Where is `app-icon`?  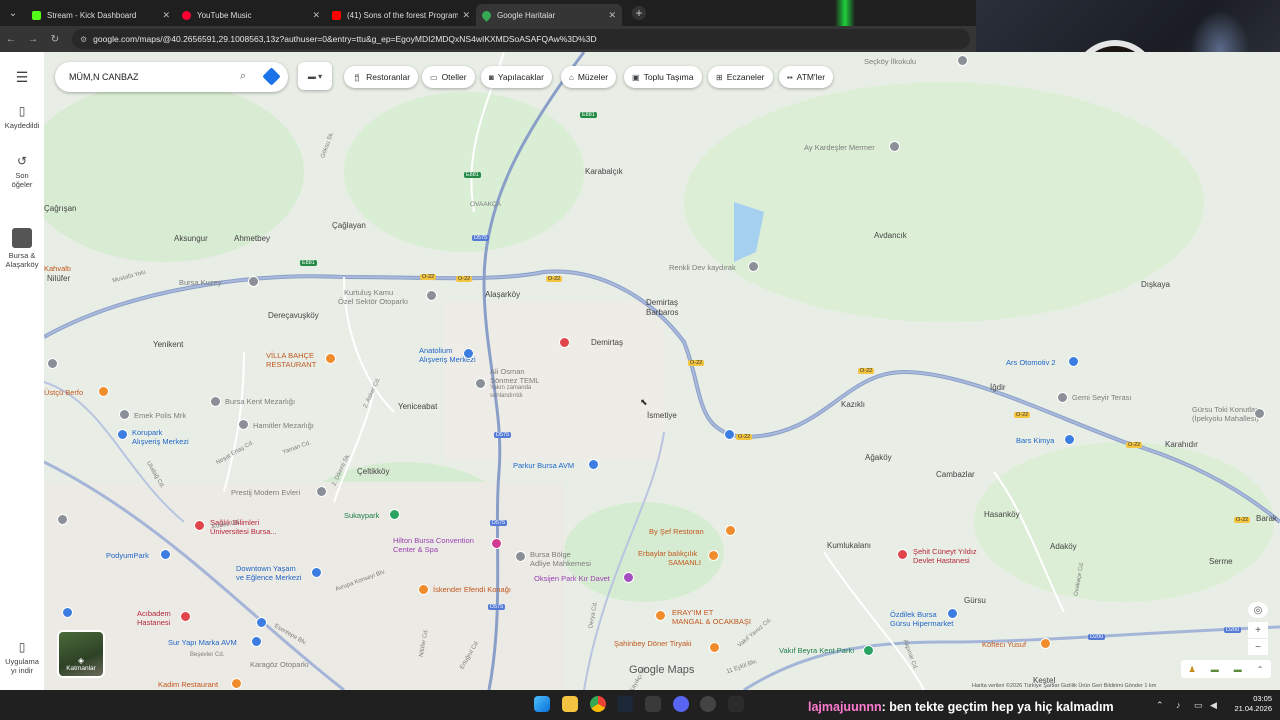 app-icon is located at coordinates (736, 704).